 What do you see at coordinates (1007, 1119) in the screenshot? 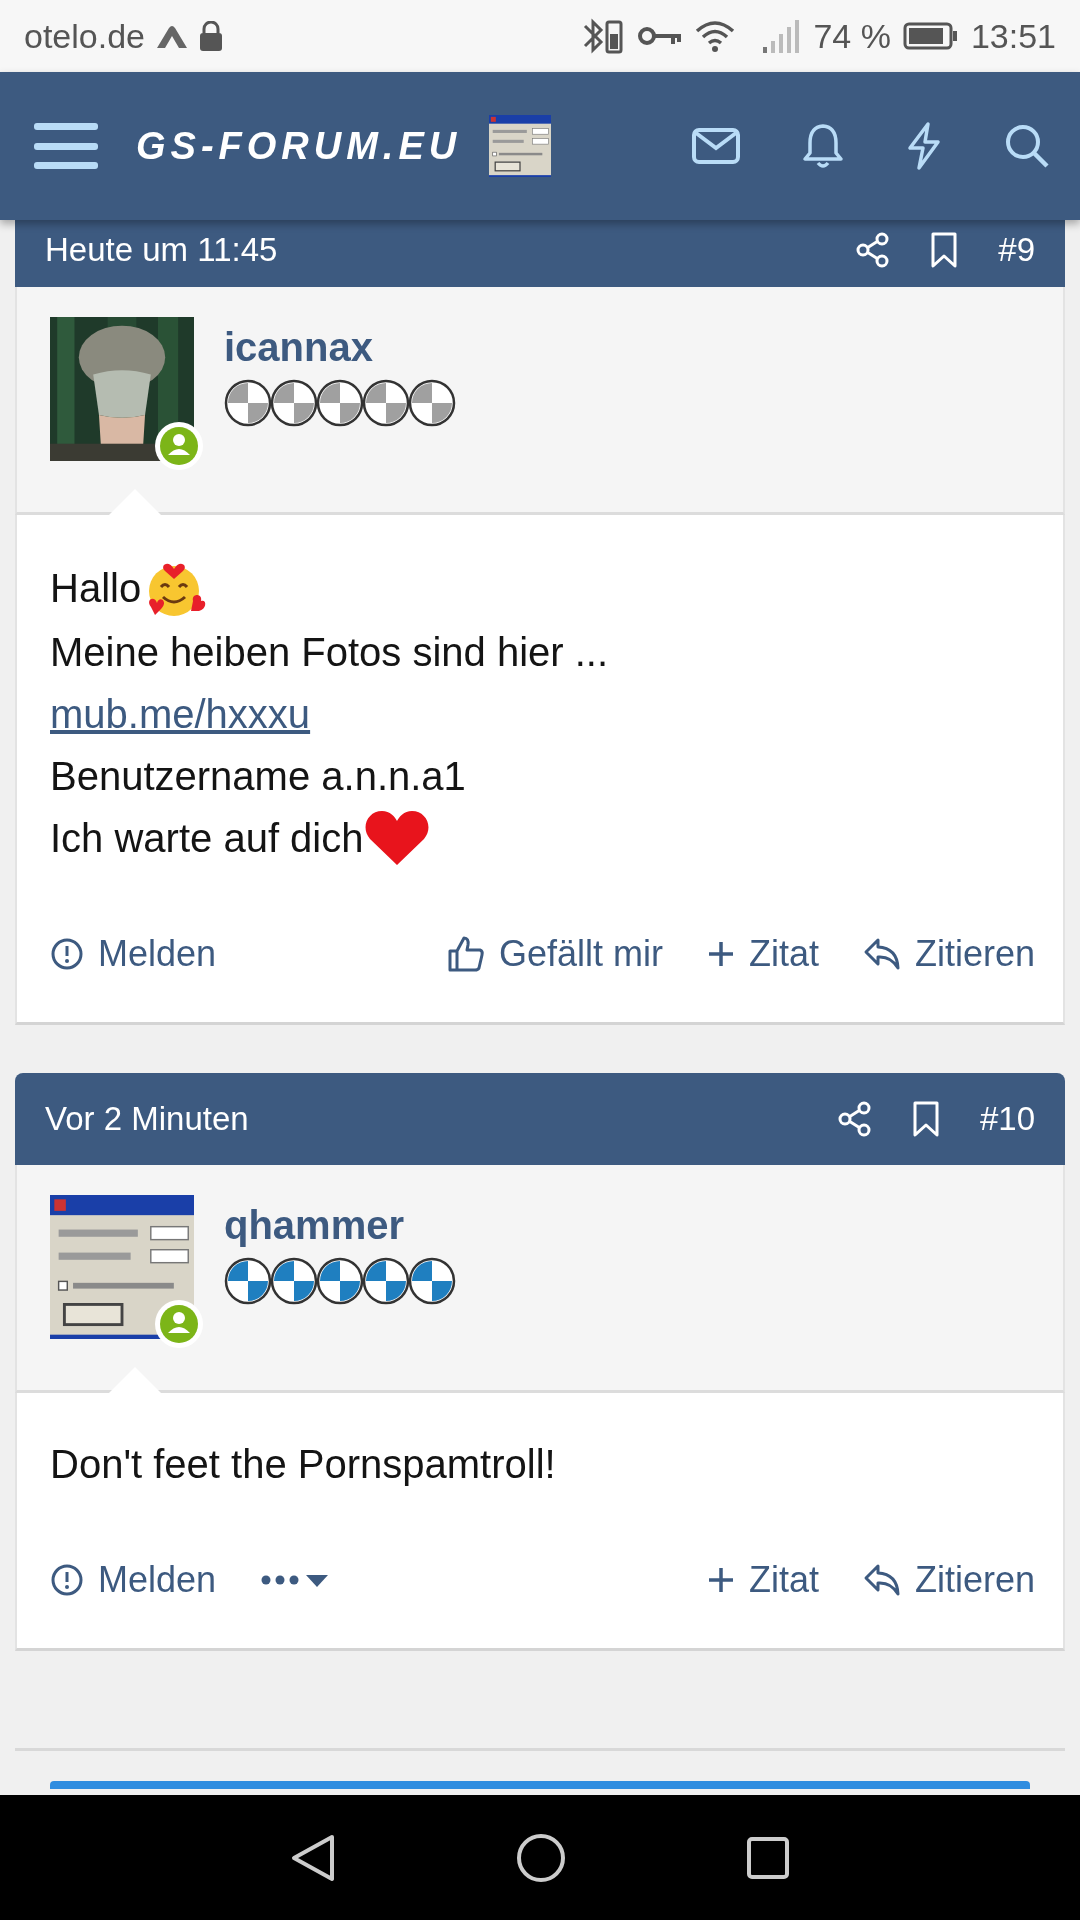
I see `post-number: #10` at bounding box center [1007, 1119].